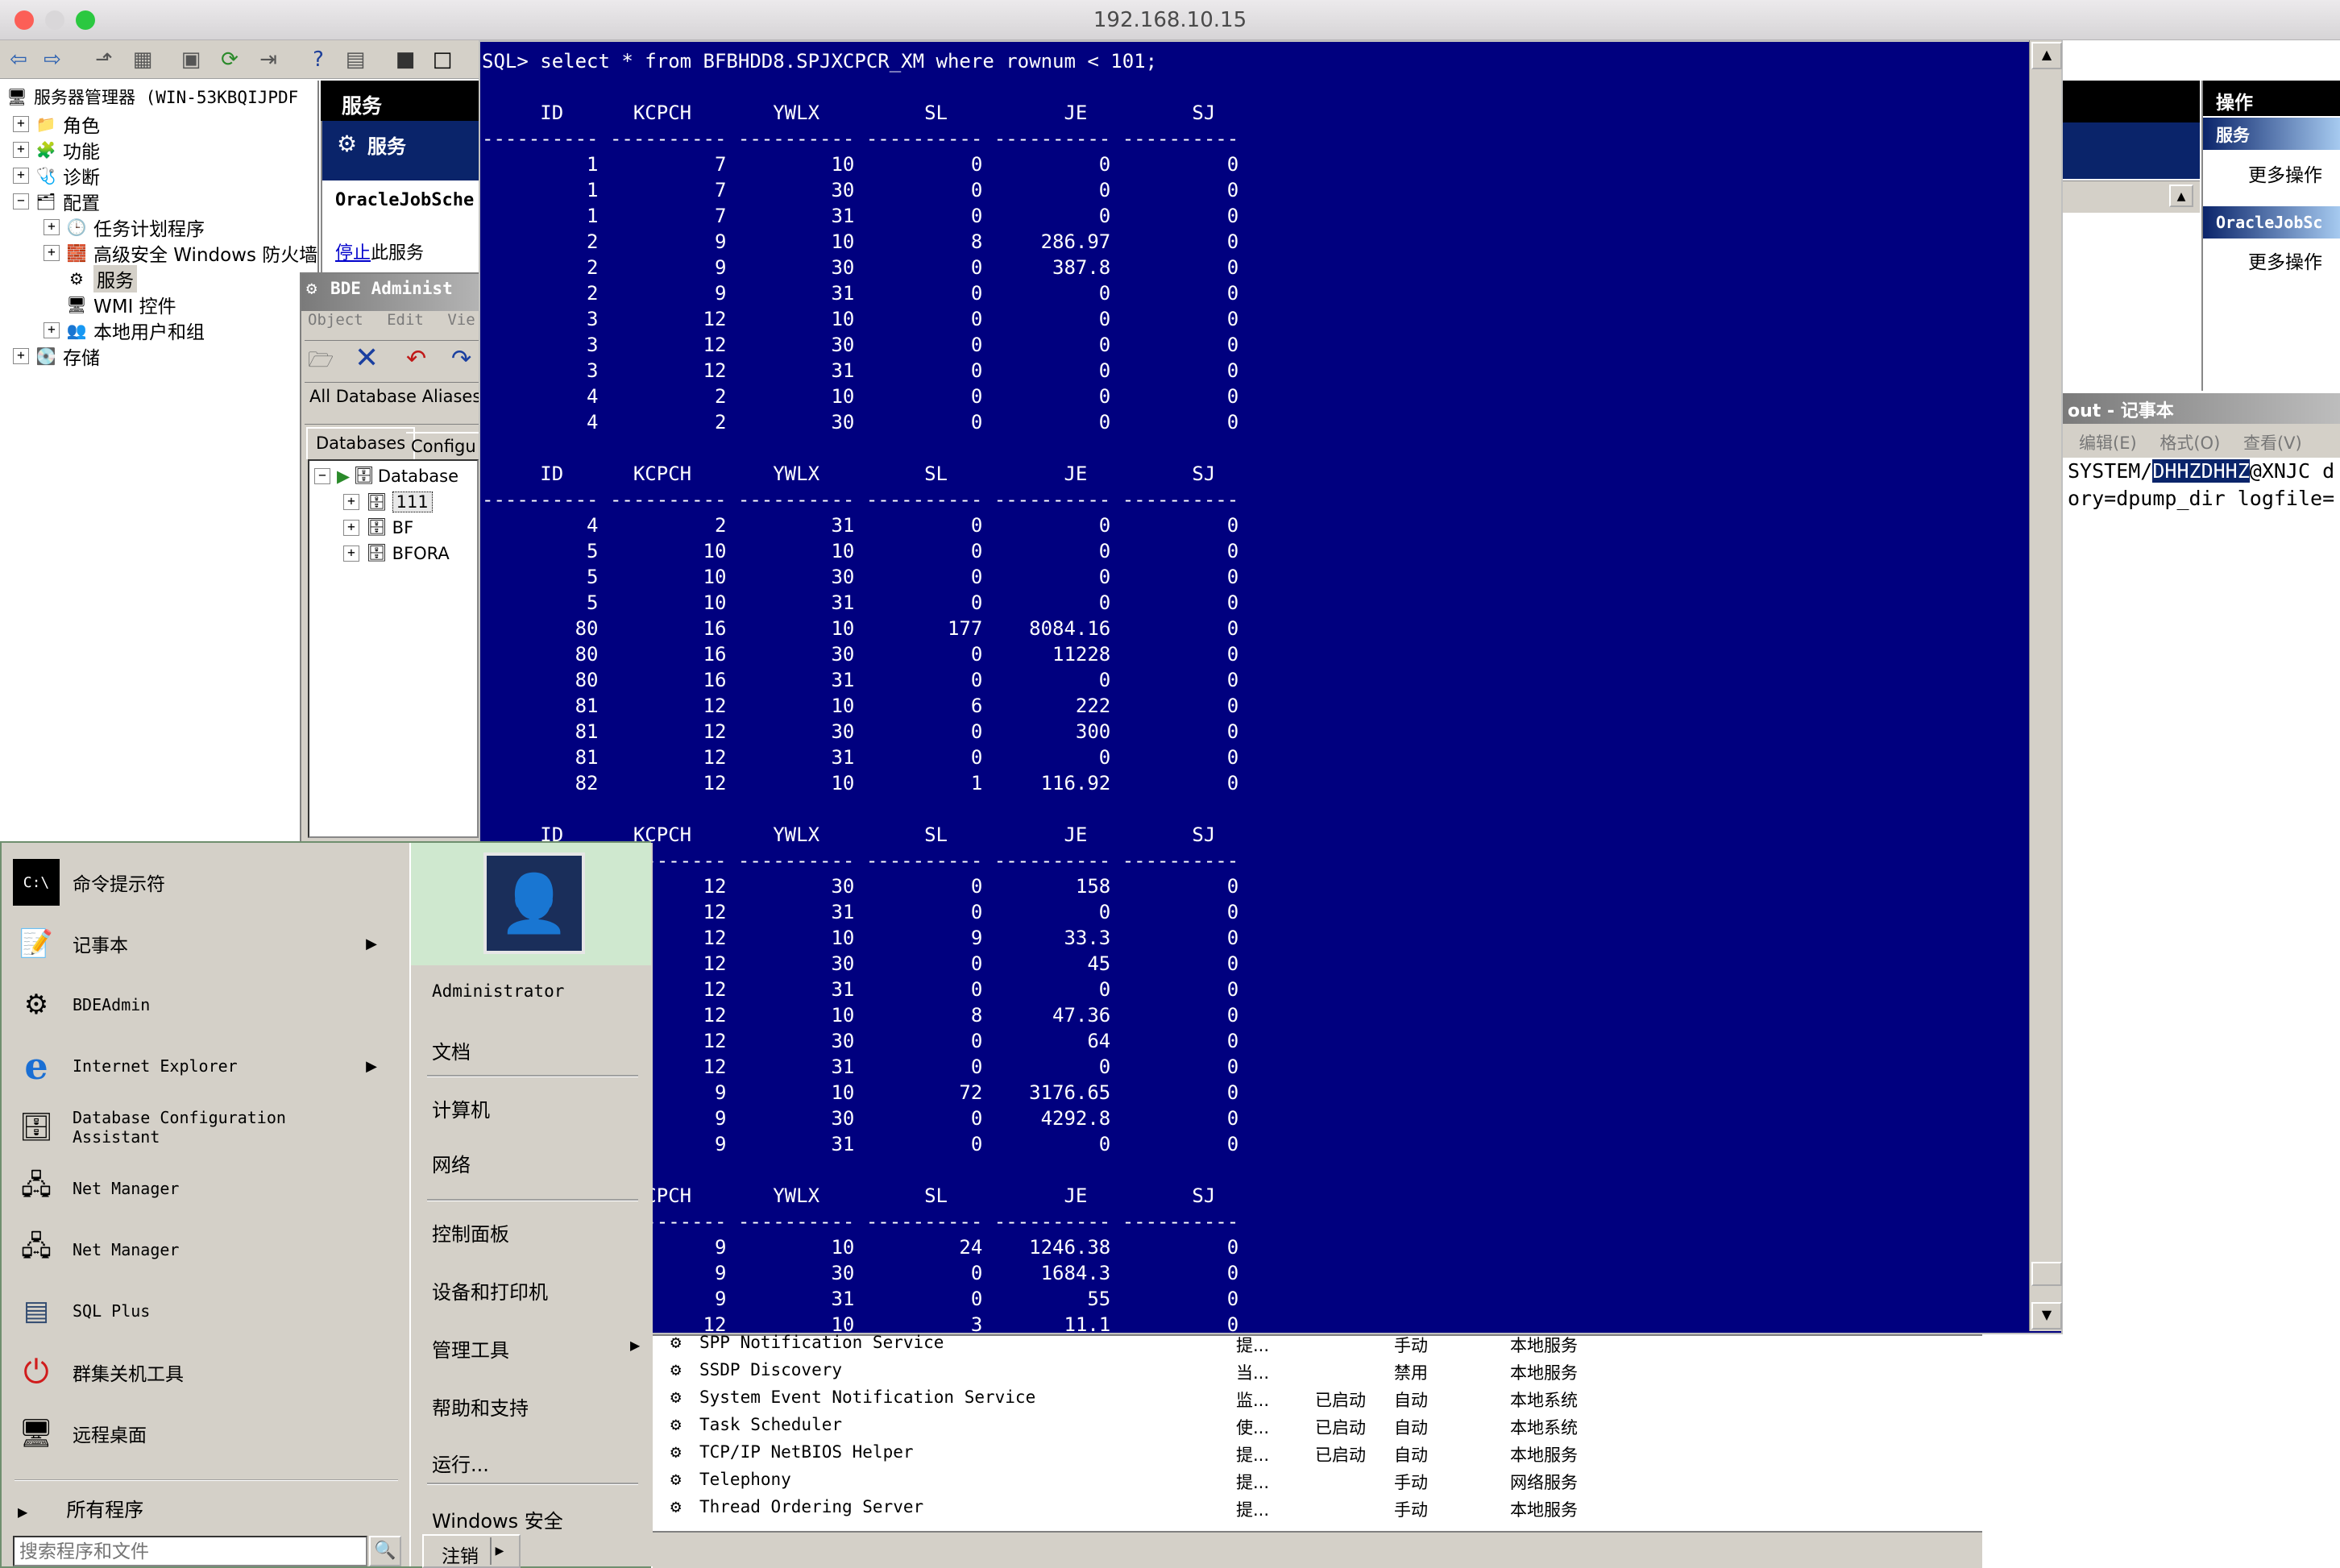 The width and height of the screenshot is (2340, 1568). What do you see at coordinates (393, 648) in the screenshot?
I see `bde-db-tree: − ▶ 🗄 Database + 🗄 111 + 🗄 BF + 🗄 BFORA` at bounding box center [393, 648].